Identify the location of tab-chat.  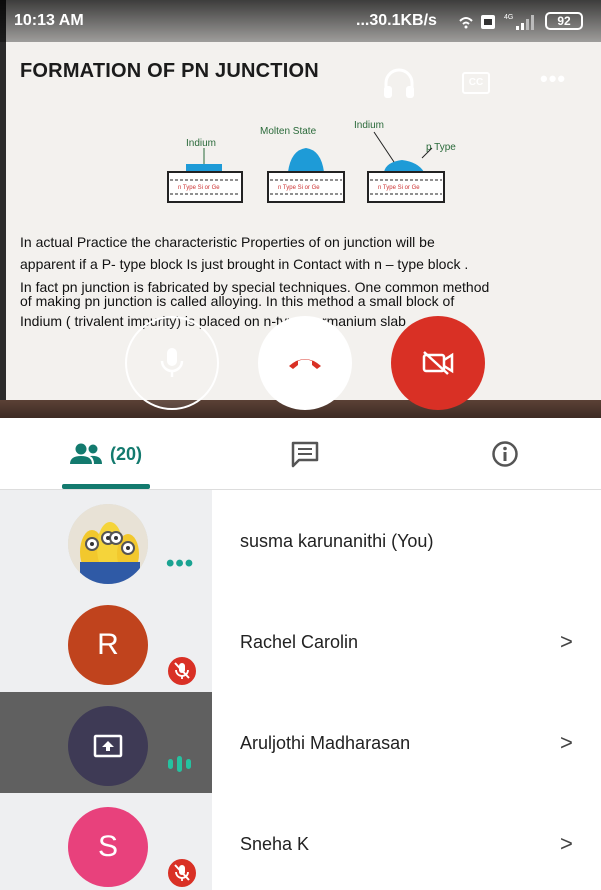
(305, 454).